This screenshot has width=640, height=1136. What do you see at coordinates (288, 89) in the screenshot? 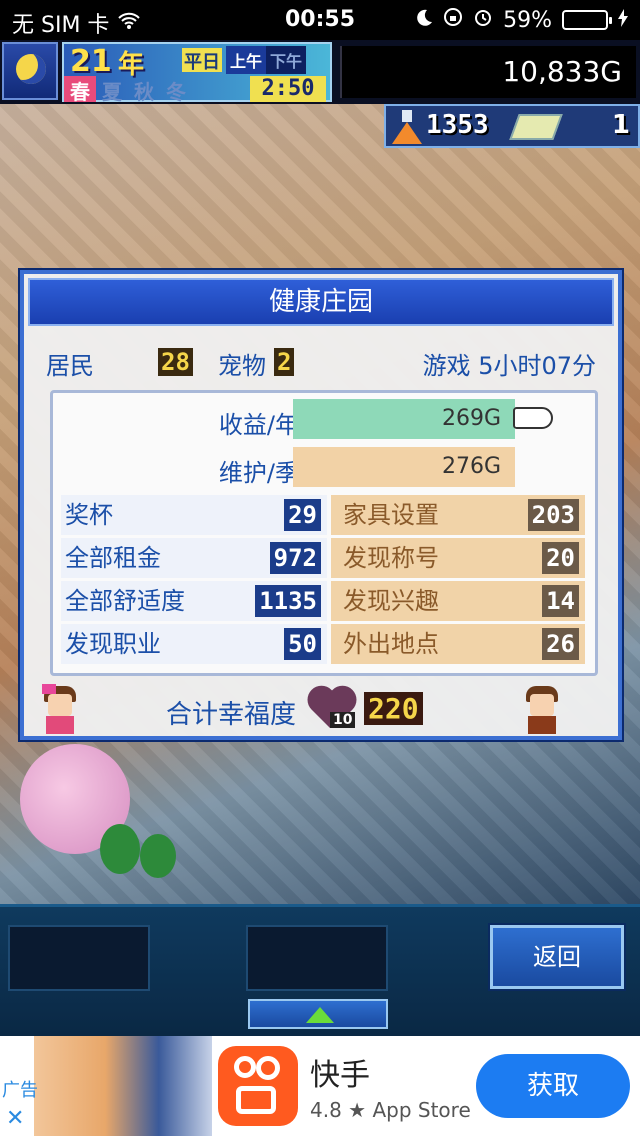
I see `game-clock: 2:50` at bounding box center [288, 89].